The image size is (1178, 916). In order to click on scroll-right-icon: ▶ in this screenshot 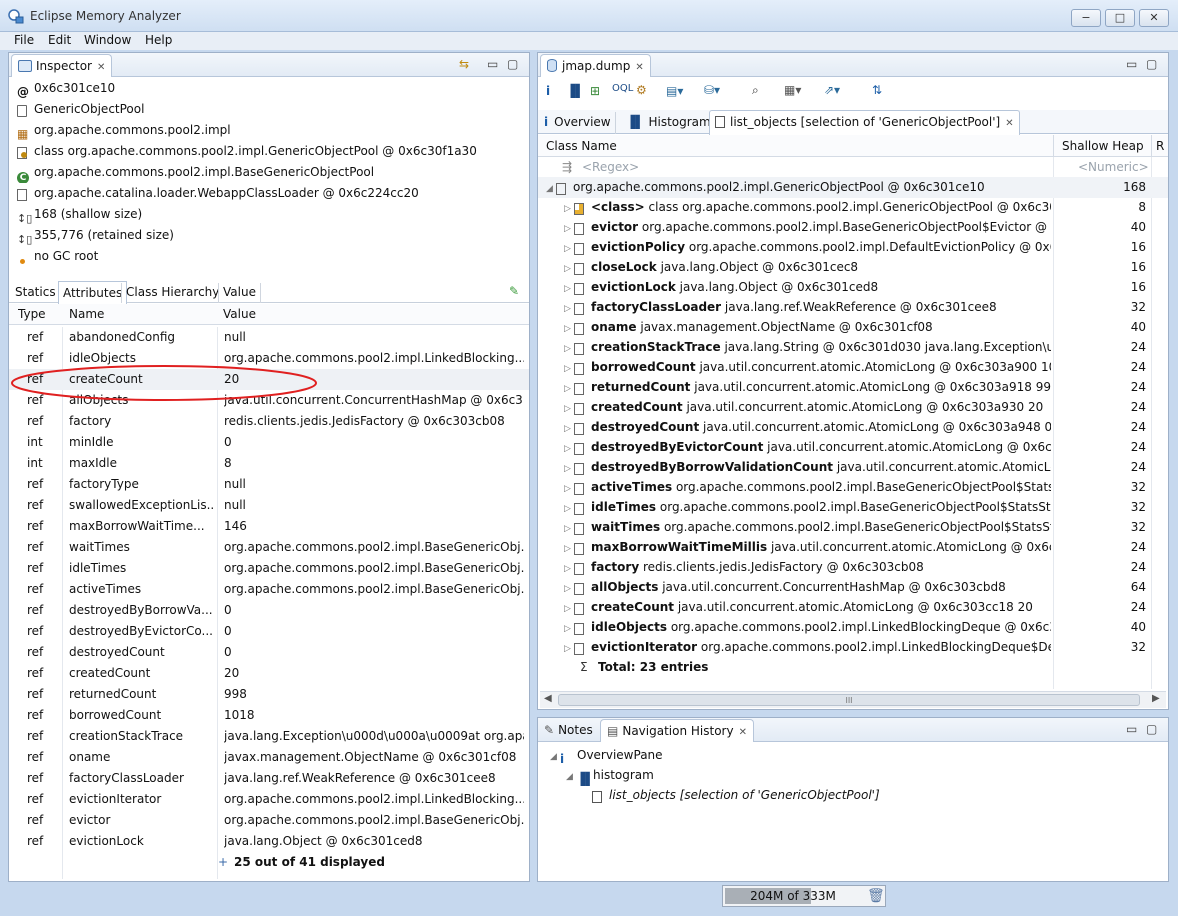, I will do `click(1156, 698)`.